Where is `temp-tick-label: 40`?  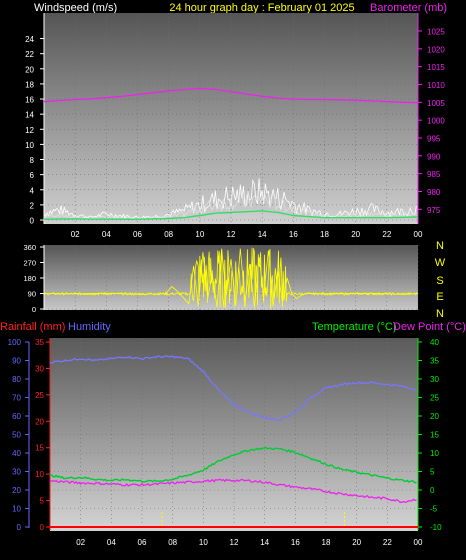
temp-tick-label: 40 is located at coordinates (434, 342).